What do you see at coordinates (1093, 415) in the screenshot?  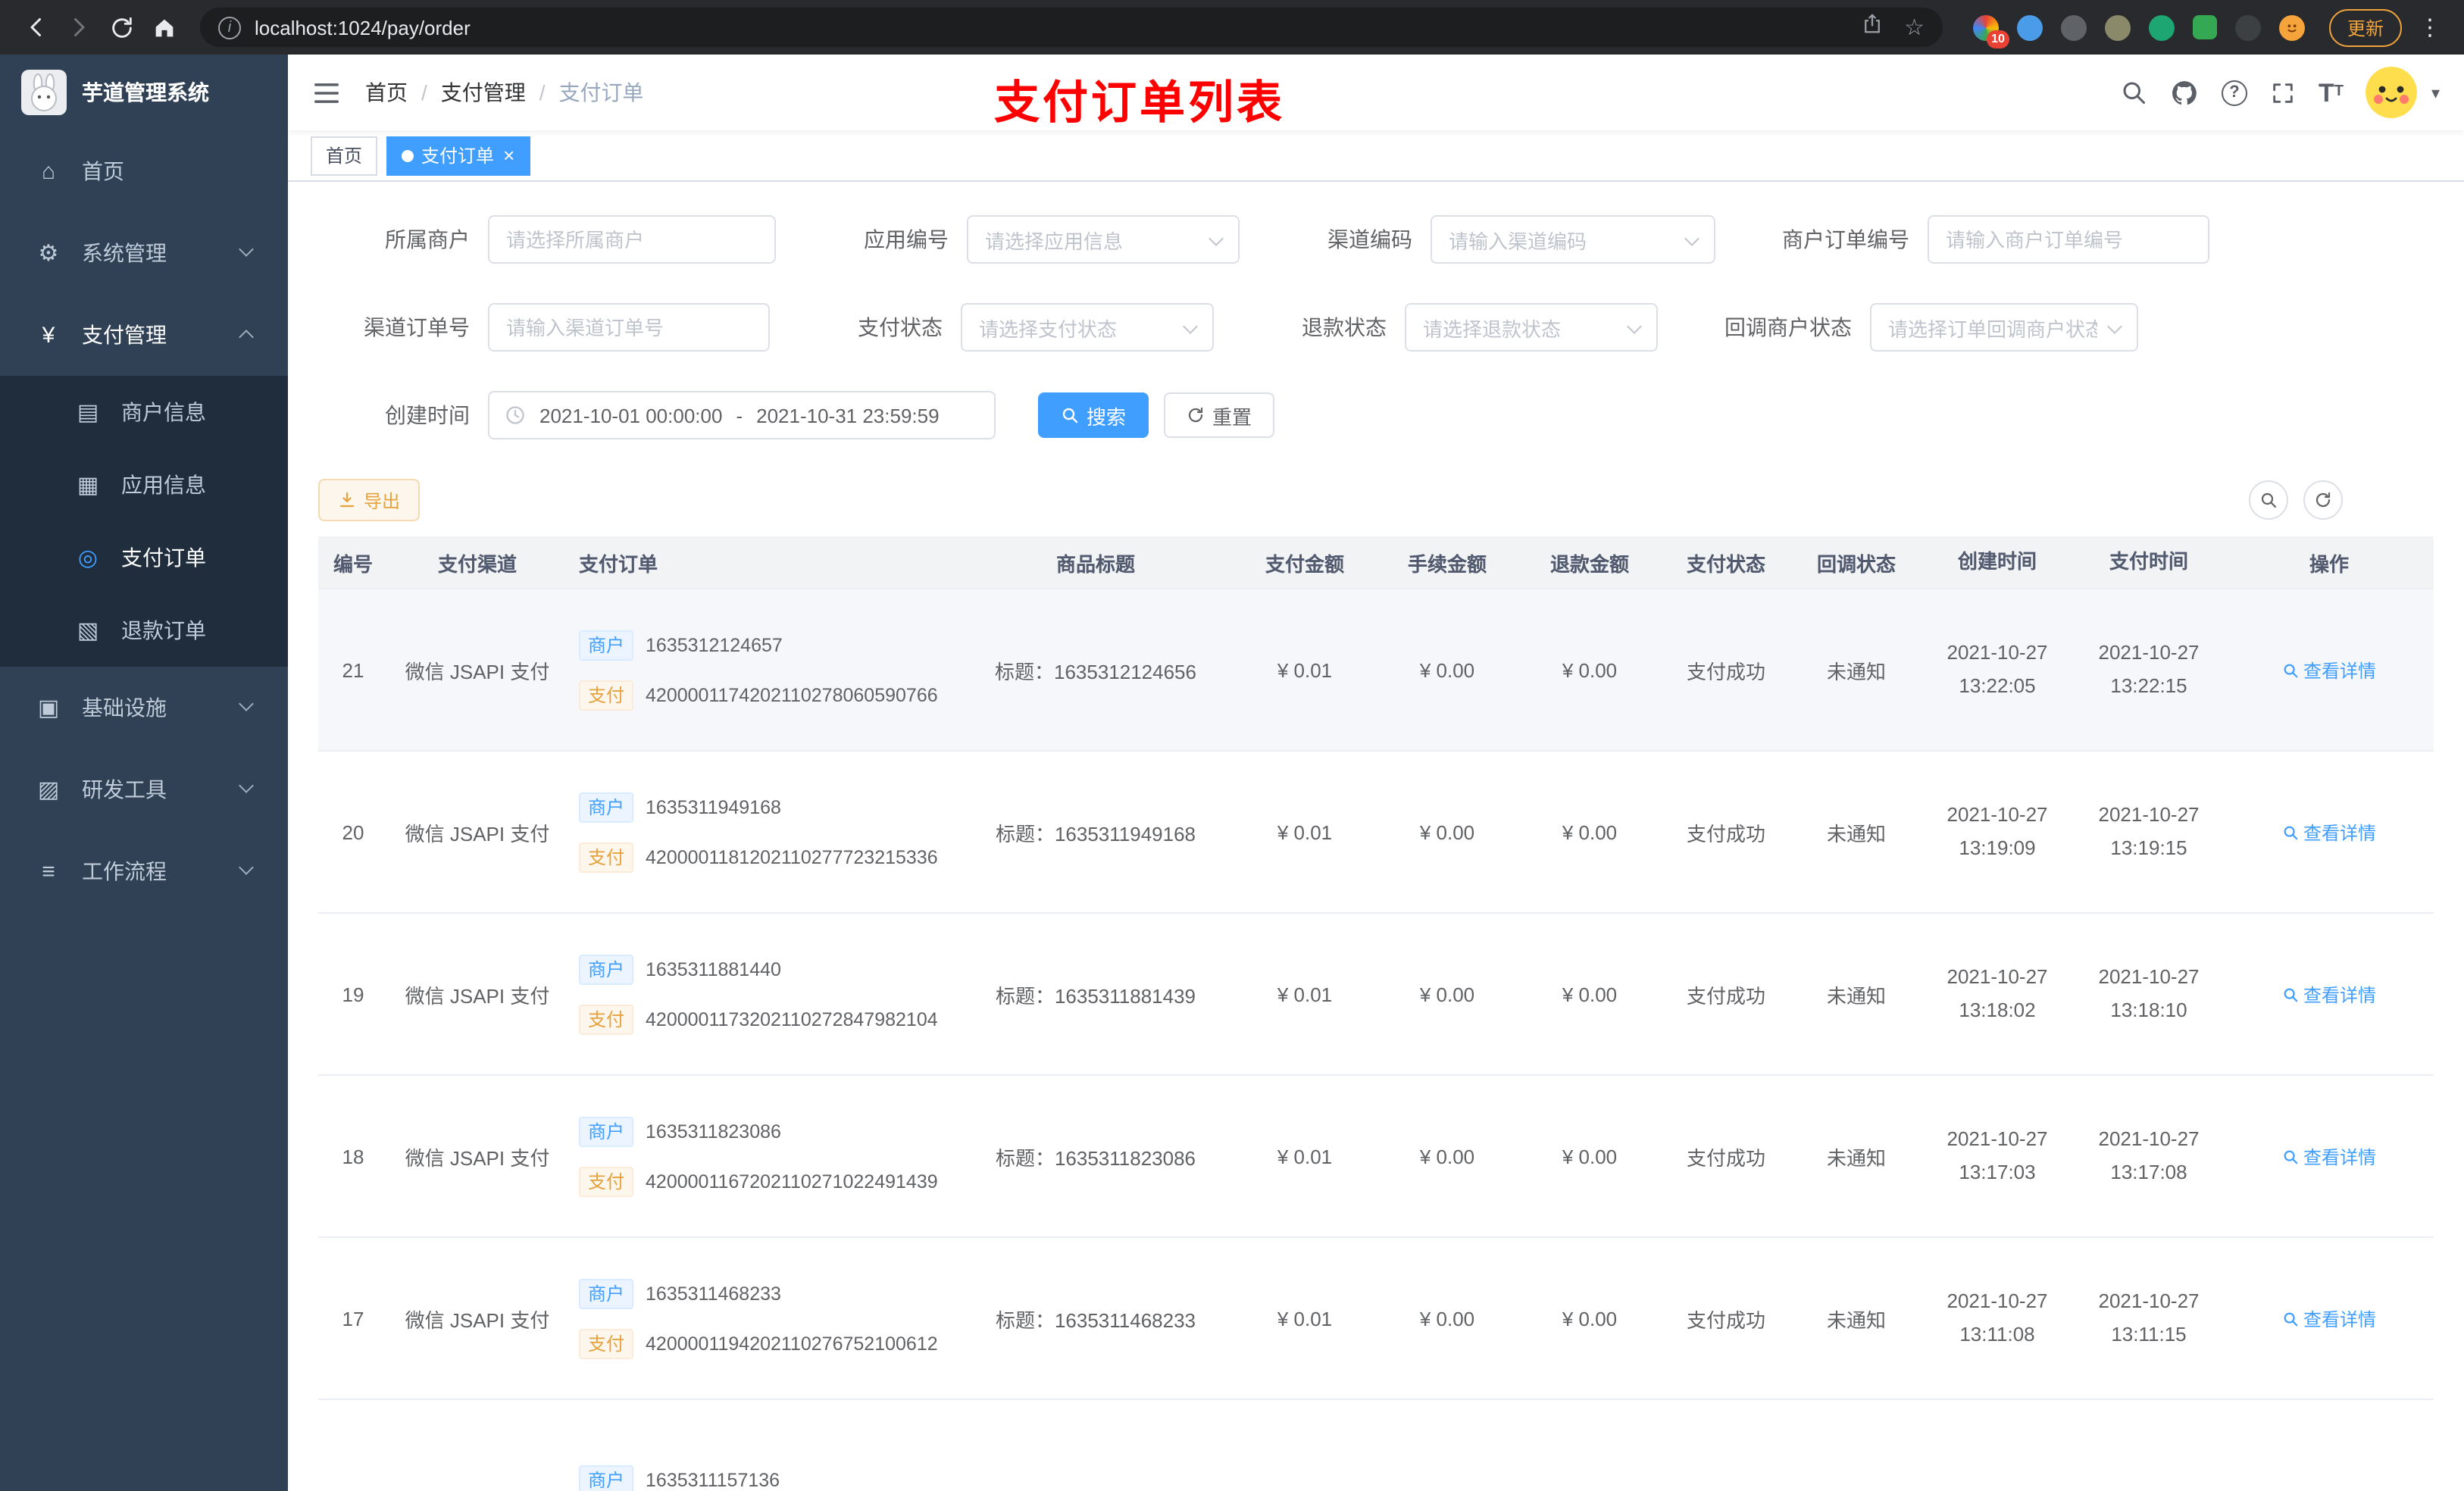 I see `search-button: 搜索` at bounding box center [1093, 415].